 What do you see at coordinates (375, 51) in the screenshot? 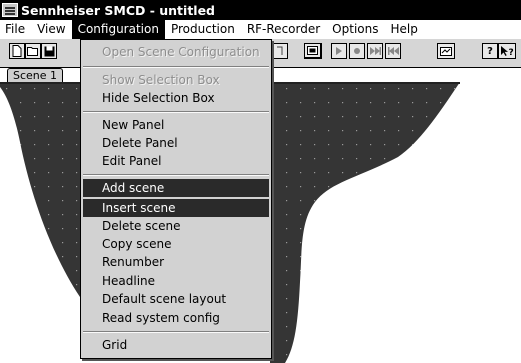
I see `skip-forward-icon` at bounding box center [375, 51].